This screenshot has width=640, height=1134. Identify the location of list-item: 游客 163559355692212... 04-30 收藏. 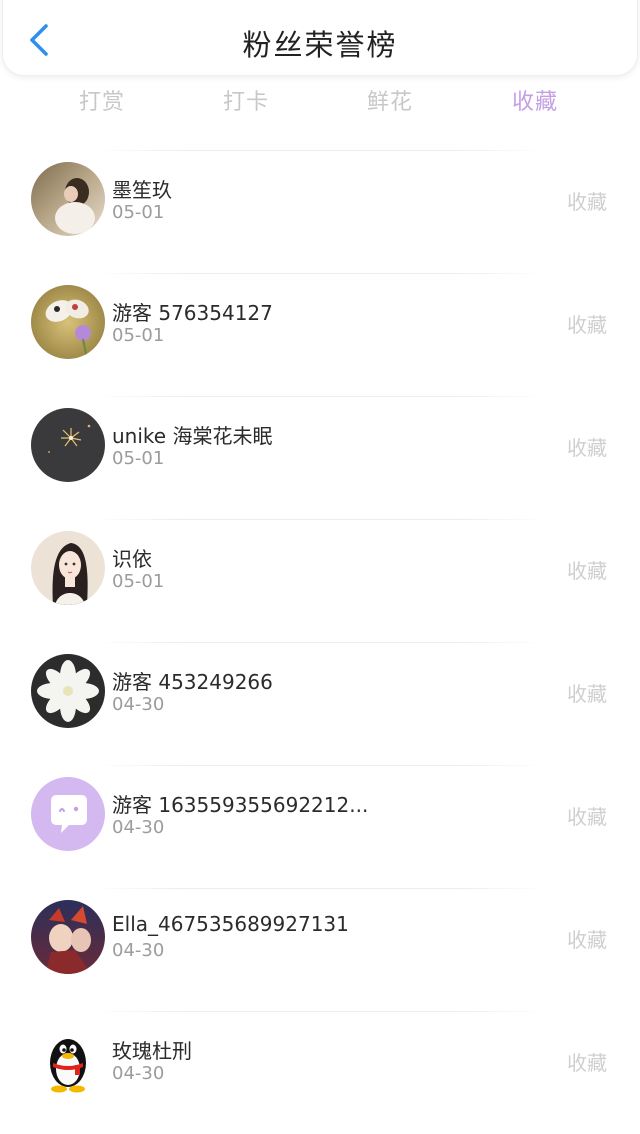
(320, 826).